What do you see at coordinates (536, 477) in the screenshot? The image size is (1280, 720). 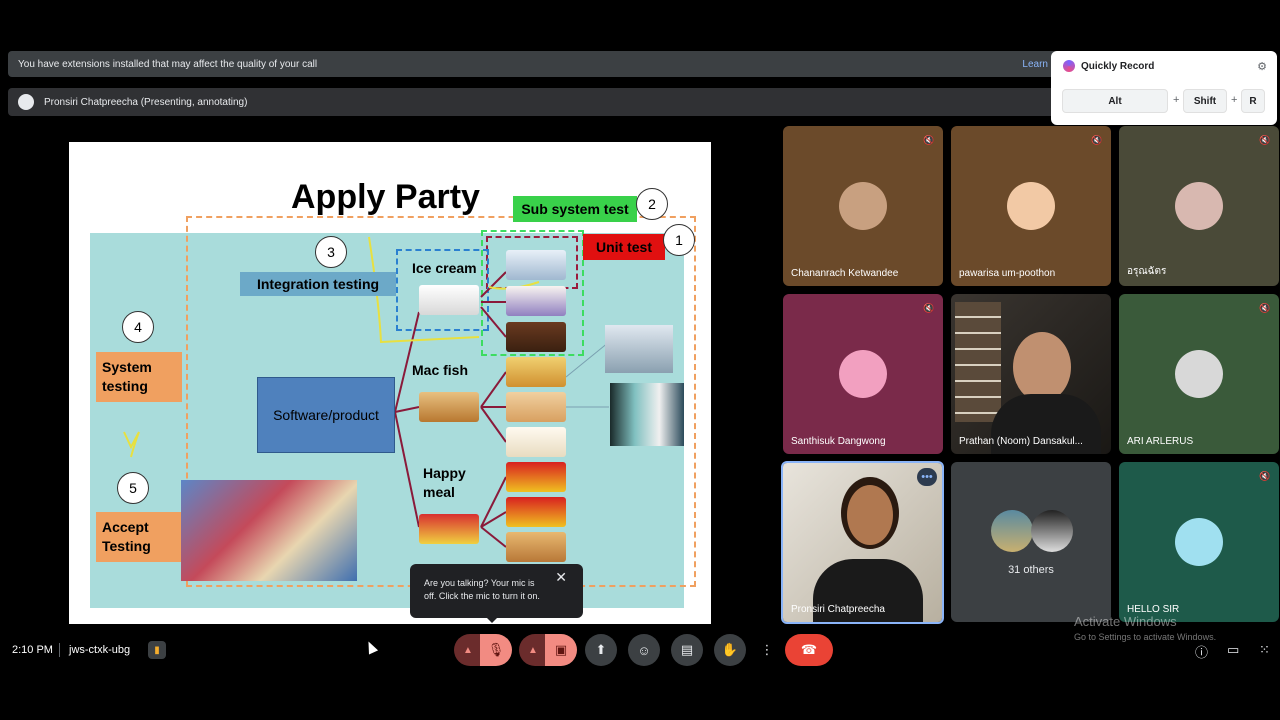 I see `box-image` at bounding box center [536, 477].